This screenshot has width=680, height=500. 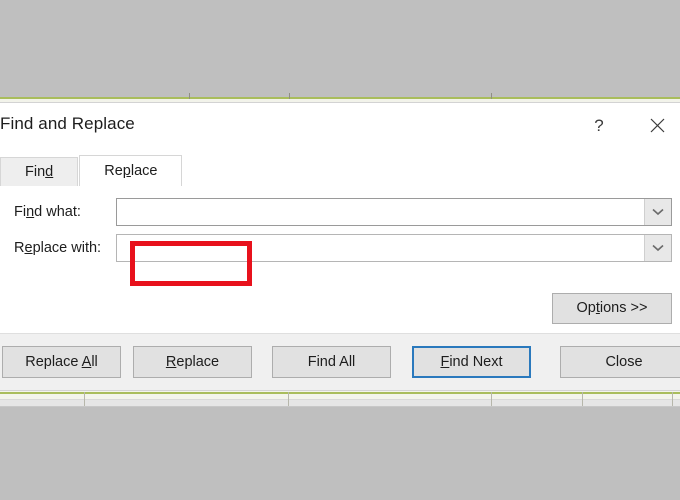 What do you see at coordinates (47, 212) in the screenshot?
I see `find-what-label: Find what:` at bounding box center [47, 212].